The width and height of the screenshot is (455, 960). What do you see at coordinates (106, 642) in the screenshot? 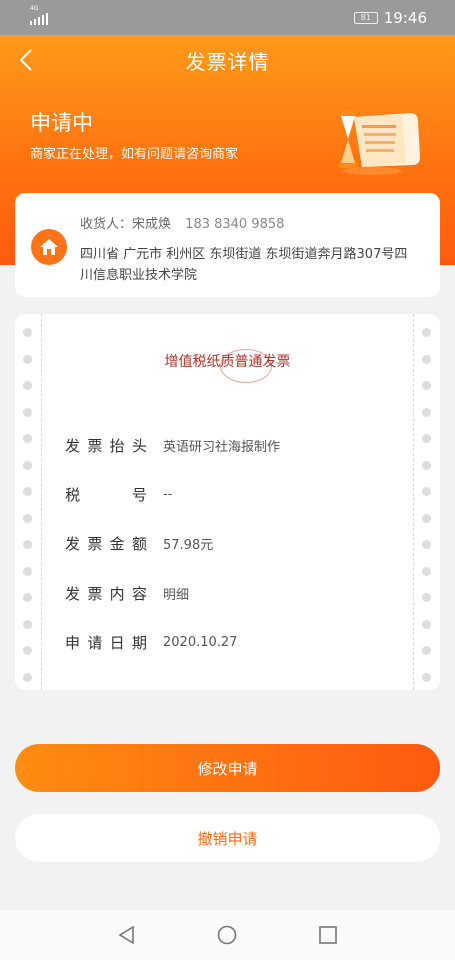
I see `field-label: 申请日期` at bounding box center [106, 642].